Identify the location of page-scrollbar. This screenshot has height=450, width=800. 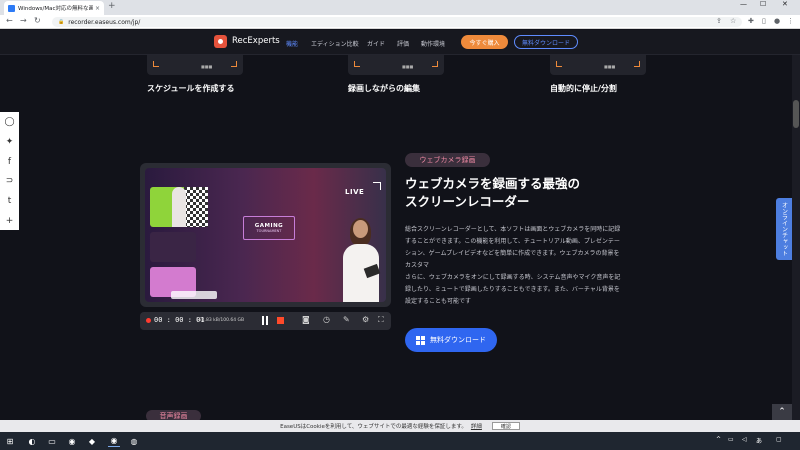
(796, 237).